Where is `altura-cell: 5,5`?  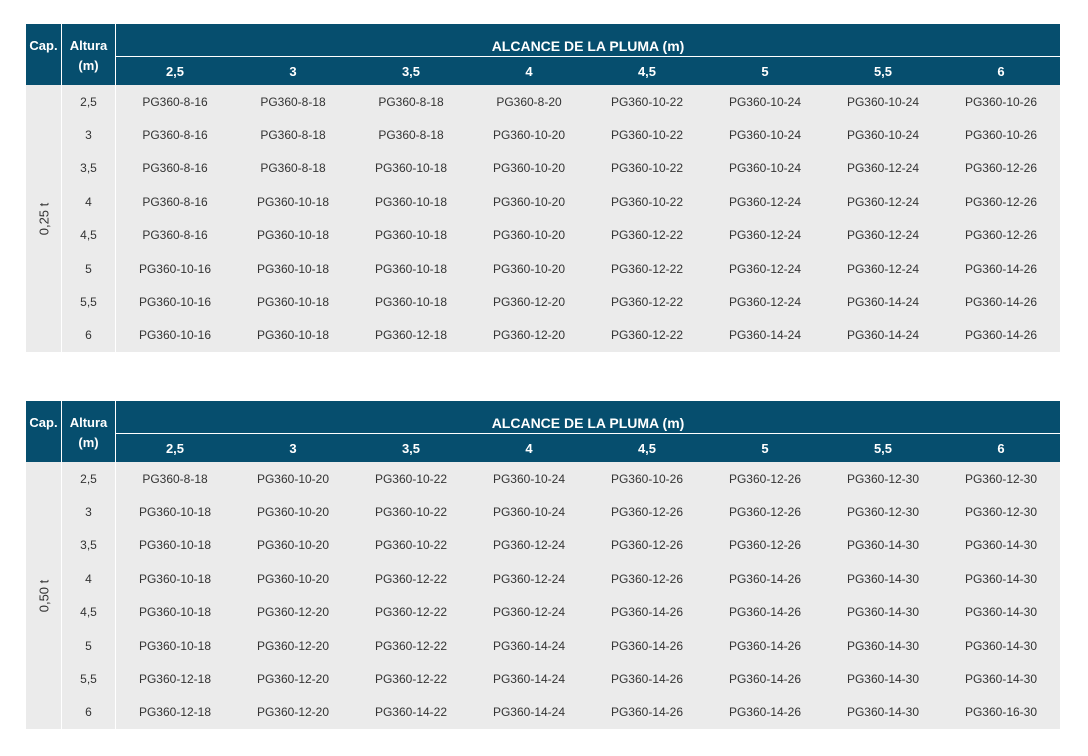
altura-cell: 5,5 is located at coordinates (89, 679).